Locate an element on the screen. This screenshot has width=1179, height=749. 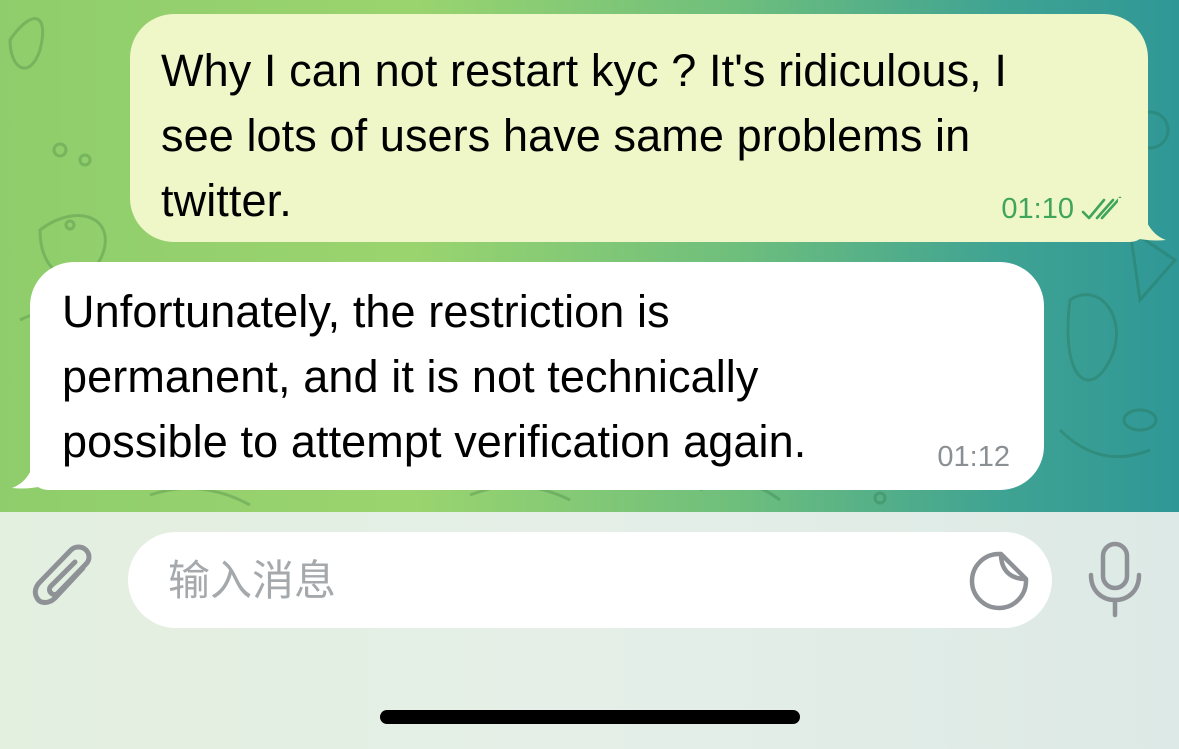
microphone-button is located at coordinates (1115, 580).